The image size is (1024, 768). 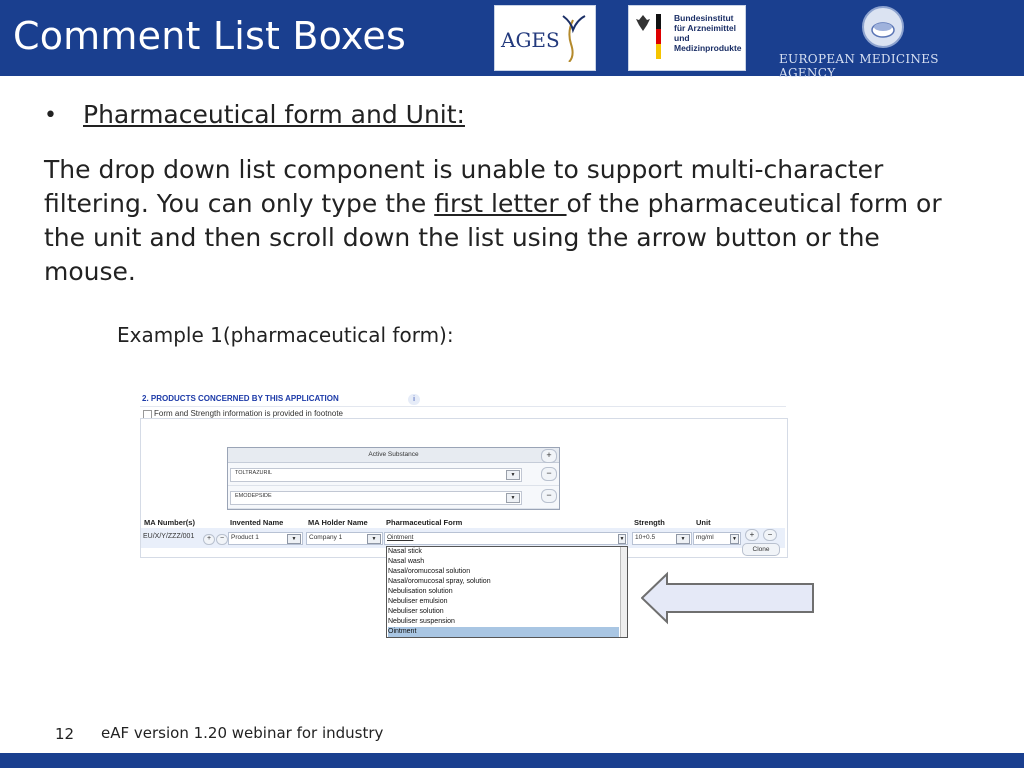 I want to click on dropdown-option: Nasal stick, so click(x=405, y=552).